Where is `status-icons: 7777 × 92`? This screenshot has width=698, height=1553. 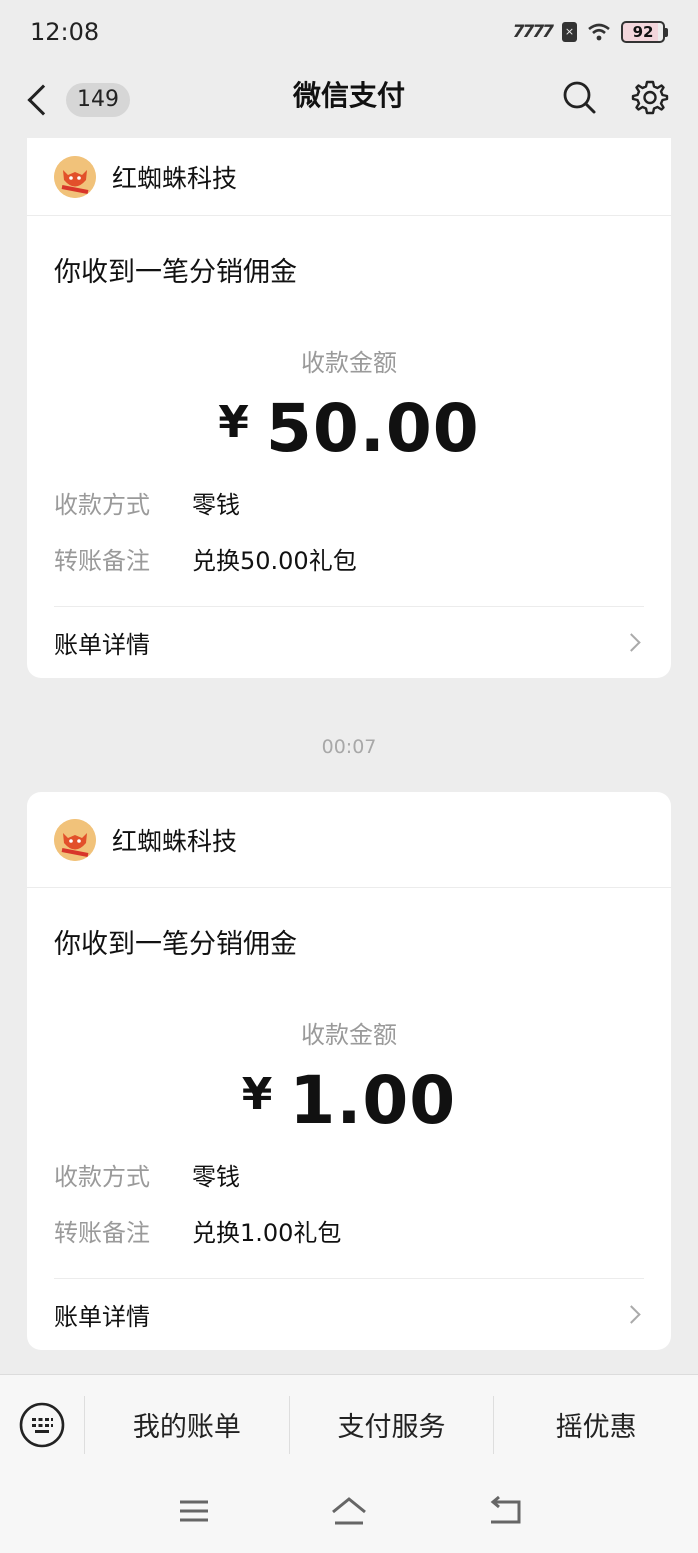 status-icons: 7777 × 92 is located at coordinates (590, 32).